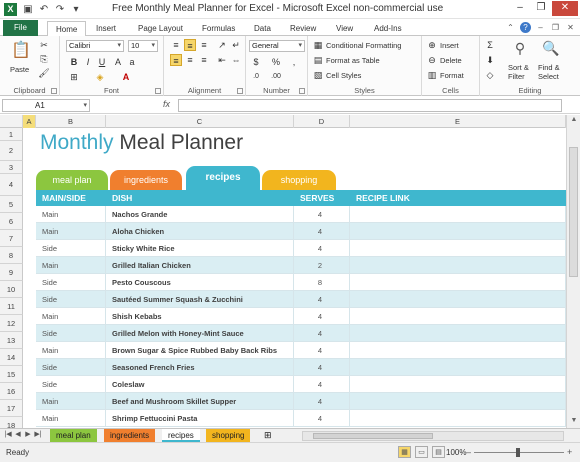 The image size is (580, 462). What do you see at coordinates (38, 434) in the screenshot?
I see `last-sheet-icon: ▶|` at bounding box center [38, 434].